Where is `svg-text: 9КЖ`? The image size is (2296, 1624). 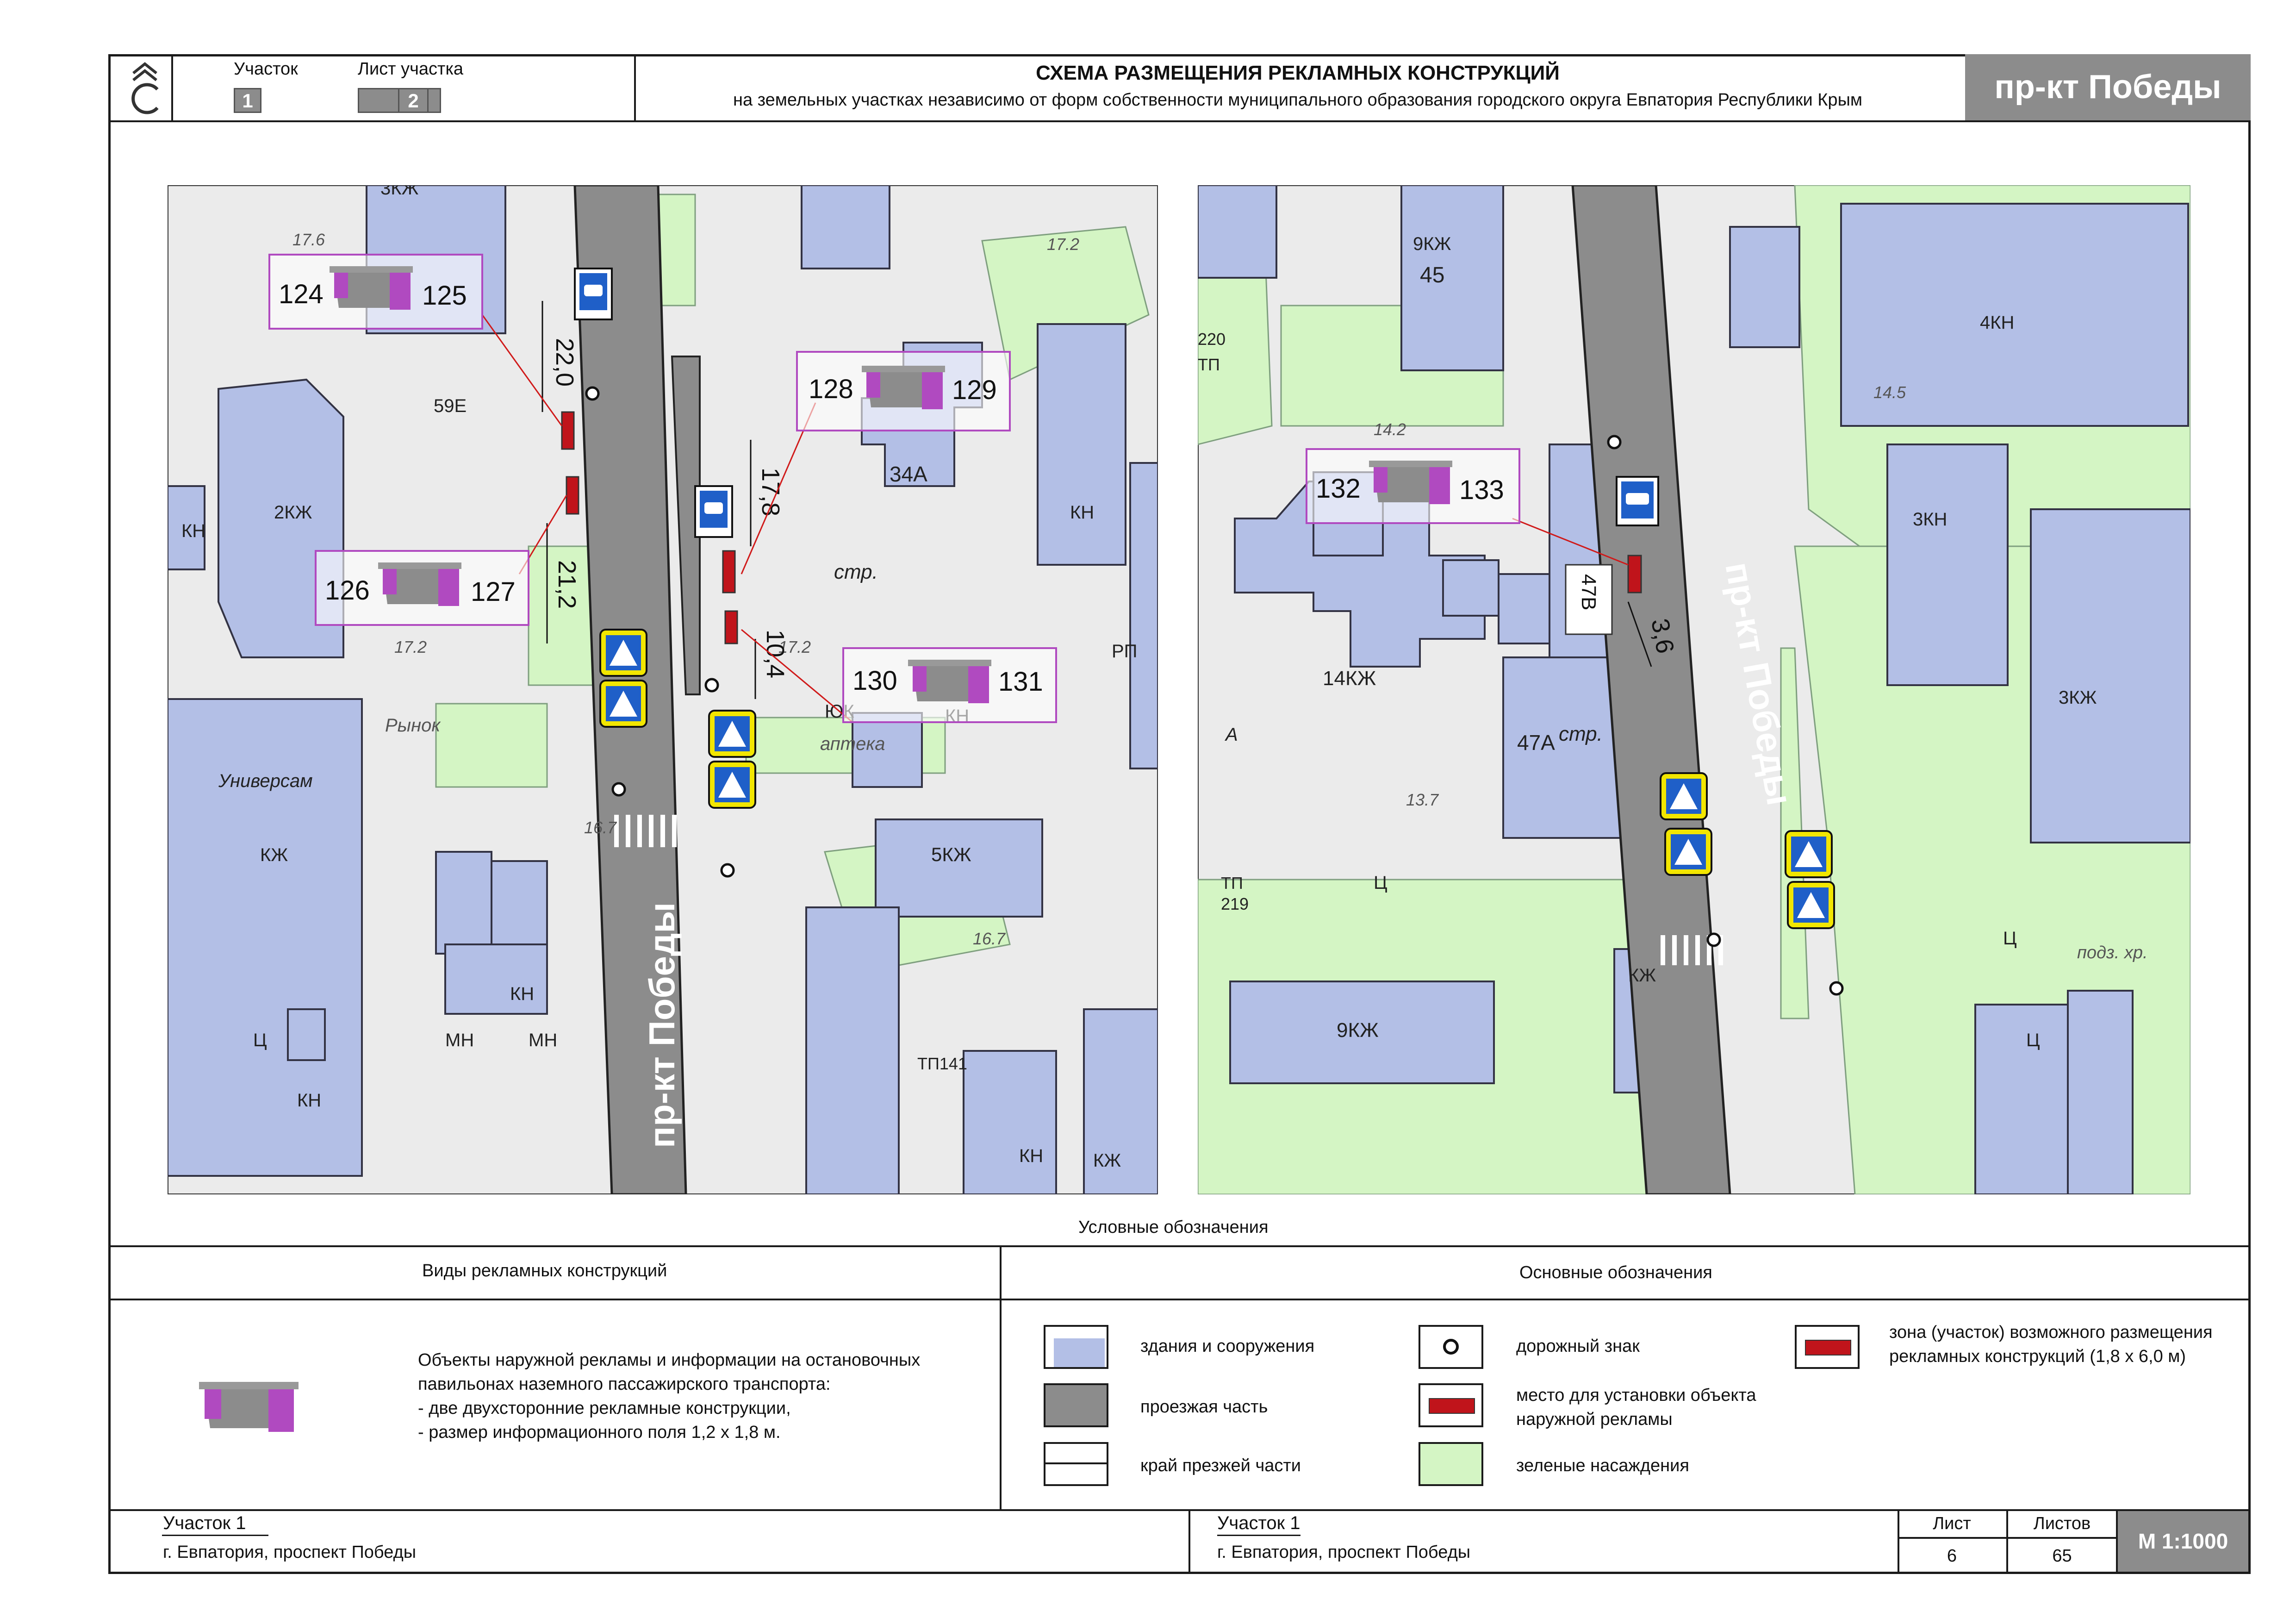
svg-text: 9КЖ is located at coordinates (1432, 244).